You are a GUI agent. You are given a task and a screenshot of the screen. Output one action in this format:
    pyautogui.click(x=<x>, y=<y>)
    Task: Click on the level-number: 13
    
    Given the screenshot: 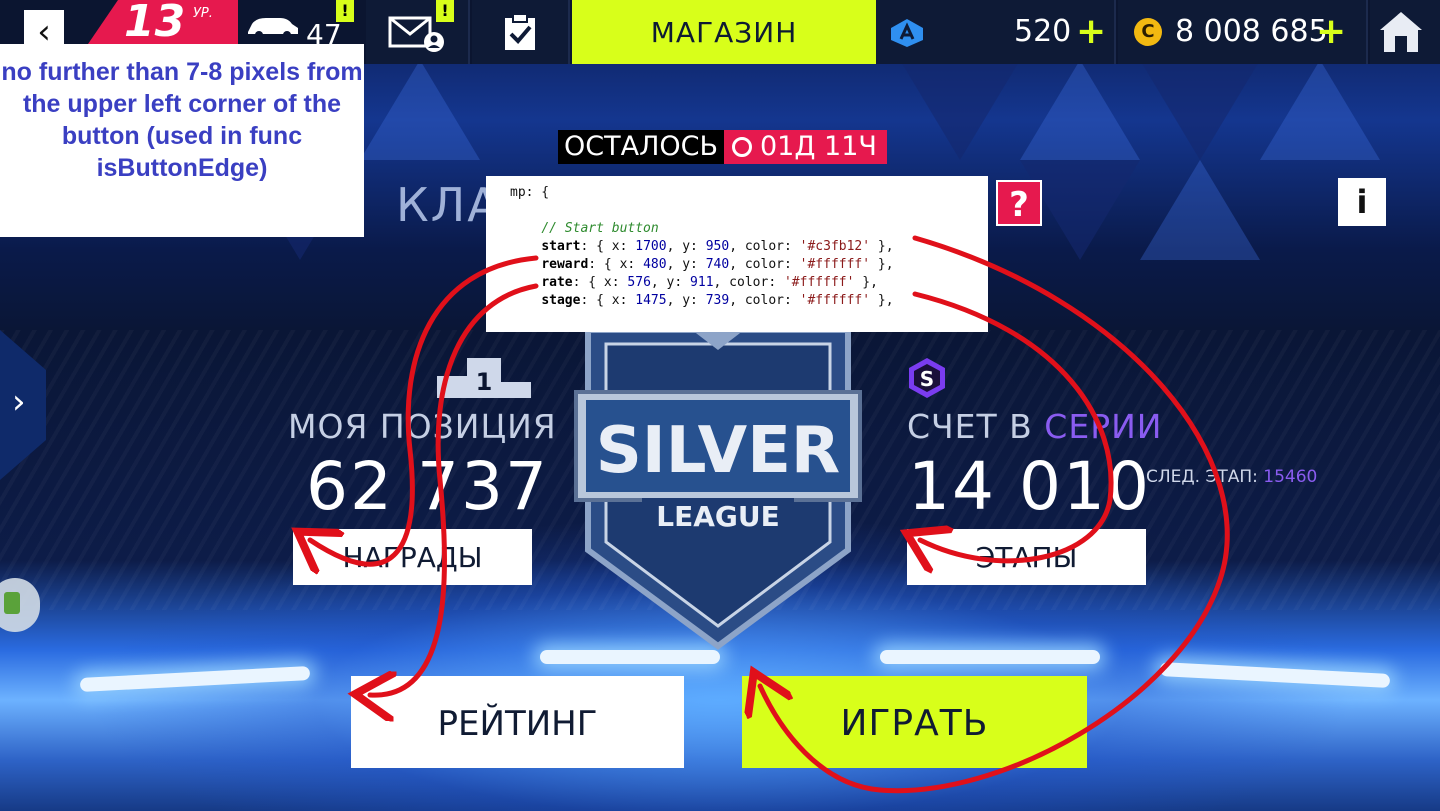 What is the action you would take?
    pyautogui.click(x=155, y=23)
    